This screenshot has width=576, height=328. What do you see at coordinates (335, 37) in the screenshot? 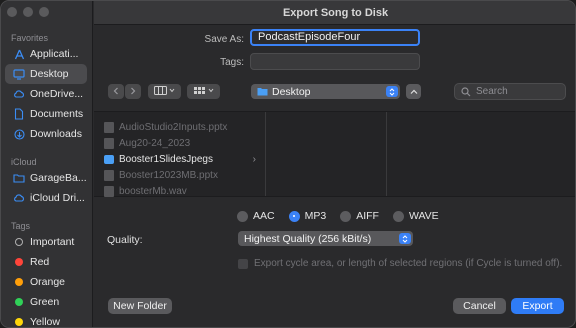
I see `save-as-field: PodcastEpisodeFour` at bounding box center [335, 37].